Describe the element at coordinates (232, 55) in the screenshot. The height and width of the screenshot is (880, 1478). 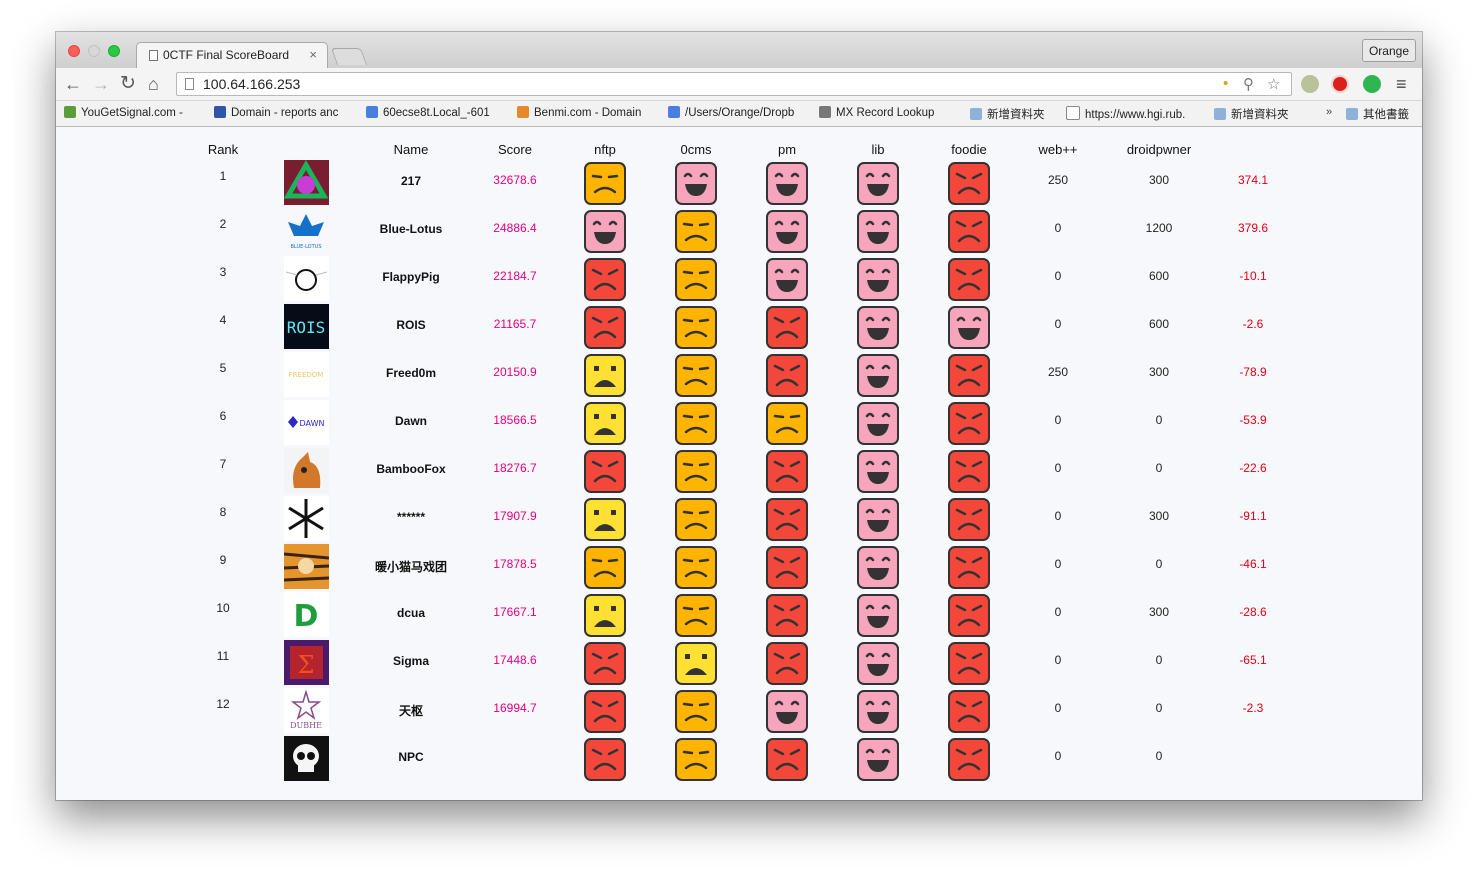
I see `tab-scoreboard: 0CTF Final ScoreBoard ×` at that location.